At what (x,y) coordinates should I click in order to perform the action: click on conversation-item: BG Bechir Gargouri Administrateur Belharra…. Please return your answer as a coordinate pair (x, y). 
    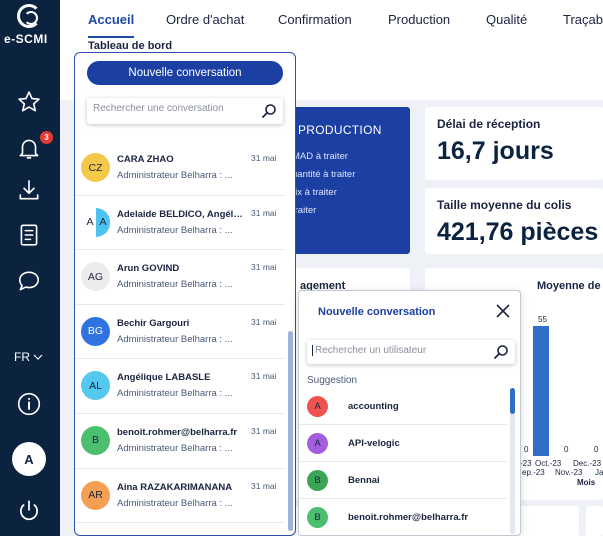
    Looking at the image, I should click on (180, 332).